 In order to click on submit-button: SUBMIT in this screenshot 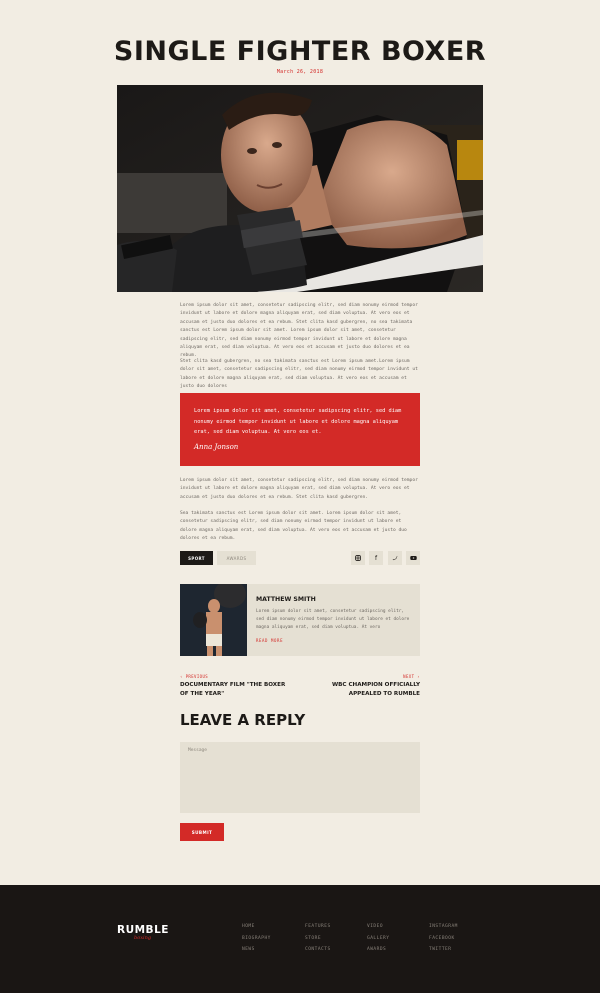, I will do `click(202, 832)`.